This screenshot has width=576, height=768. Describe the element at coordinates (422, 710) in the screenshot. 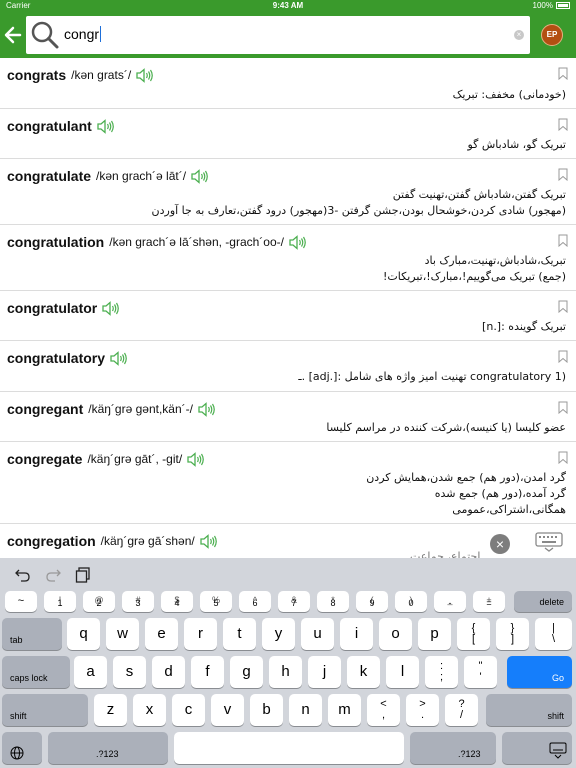

I see `key: >.` at that location.